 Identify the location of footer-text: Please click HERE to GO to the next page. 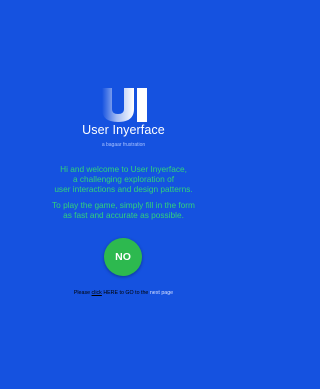
(123, 293).